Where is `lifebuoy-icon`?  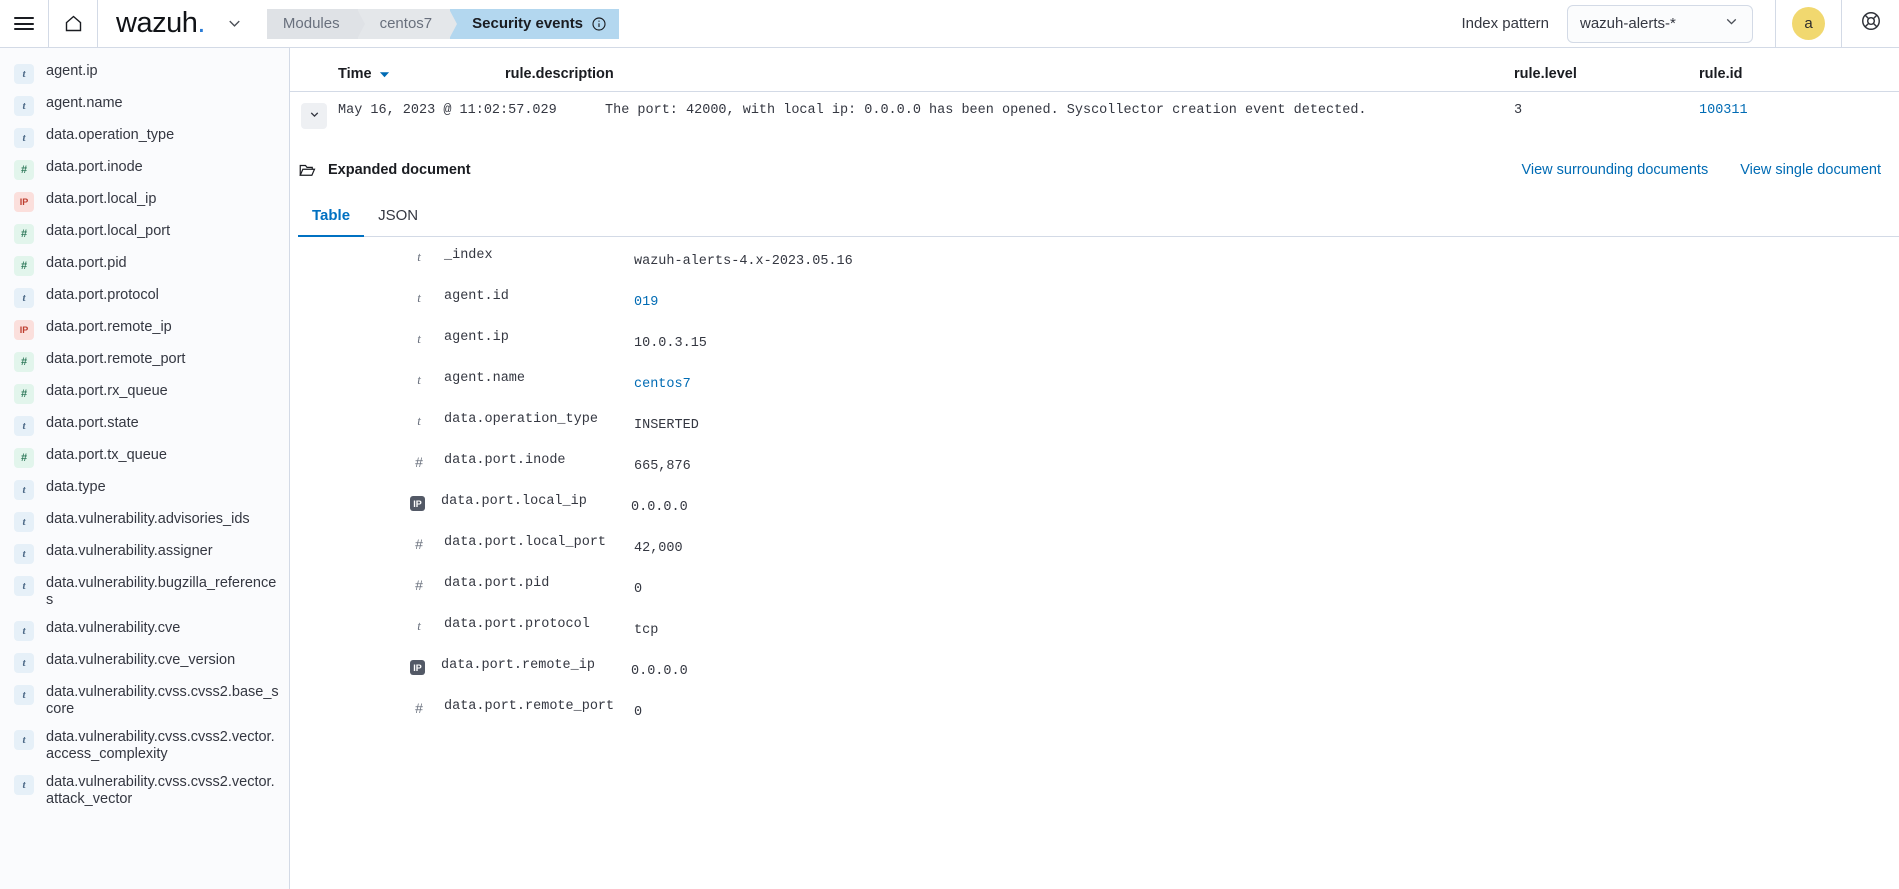 lifebuoy-icon is located at coordinates (1871, 23).